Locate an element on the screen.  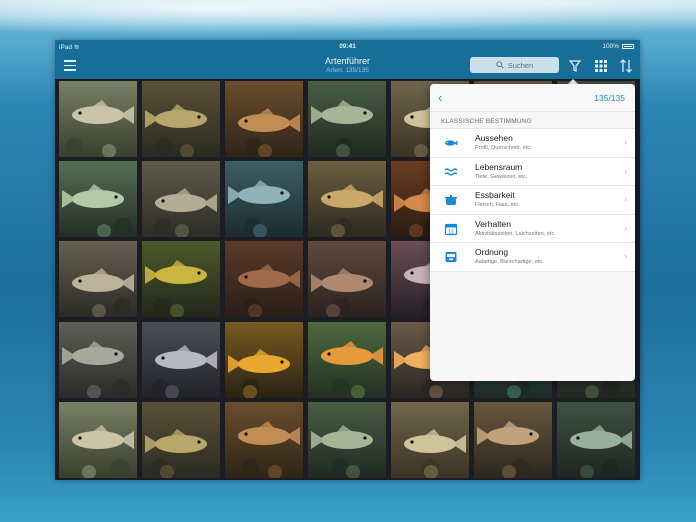
clock: 09:41 is located at coordinates (347, 46).